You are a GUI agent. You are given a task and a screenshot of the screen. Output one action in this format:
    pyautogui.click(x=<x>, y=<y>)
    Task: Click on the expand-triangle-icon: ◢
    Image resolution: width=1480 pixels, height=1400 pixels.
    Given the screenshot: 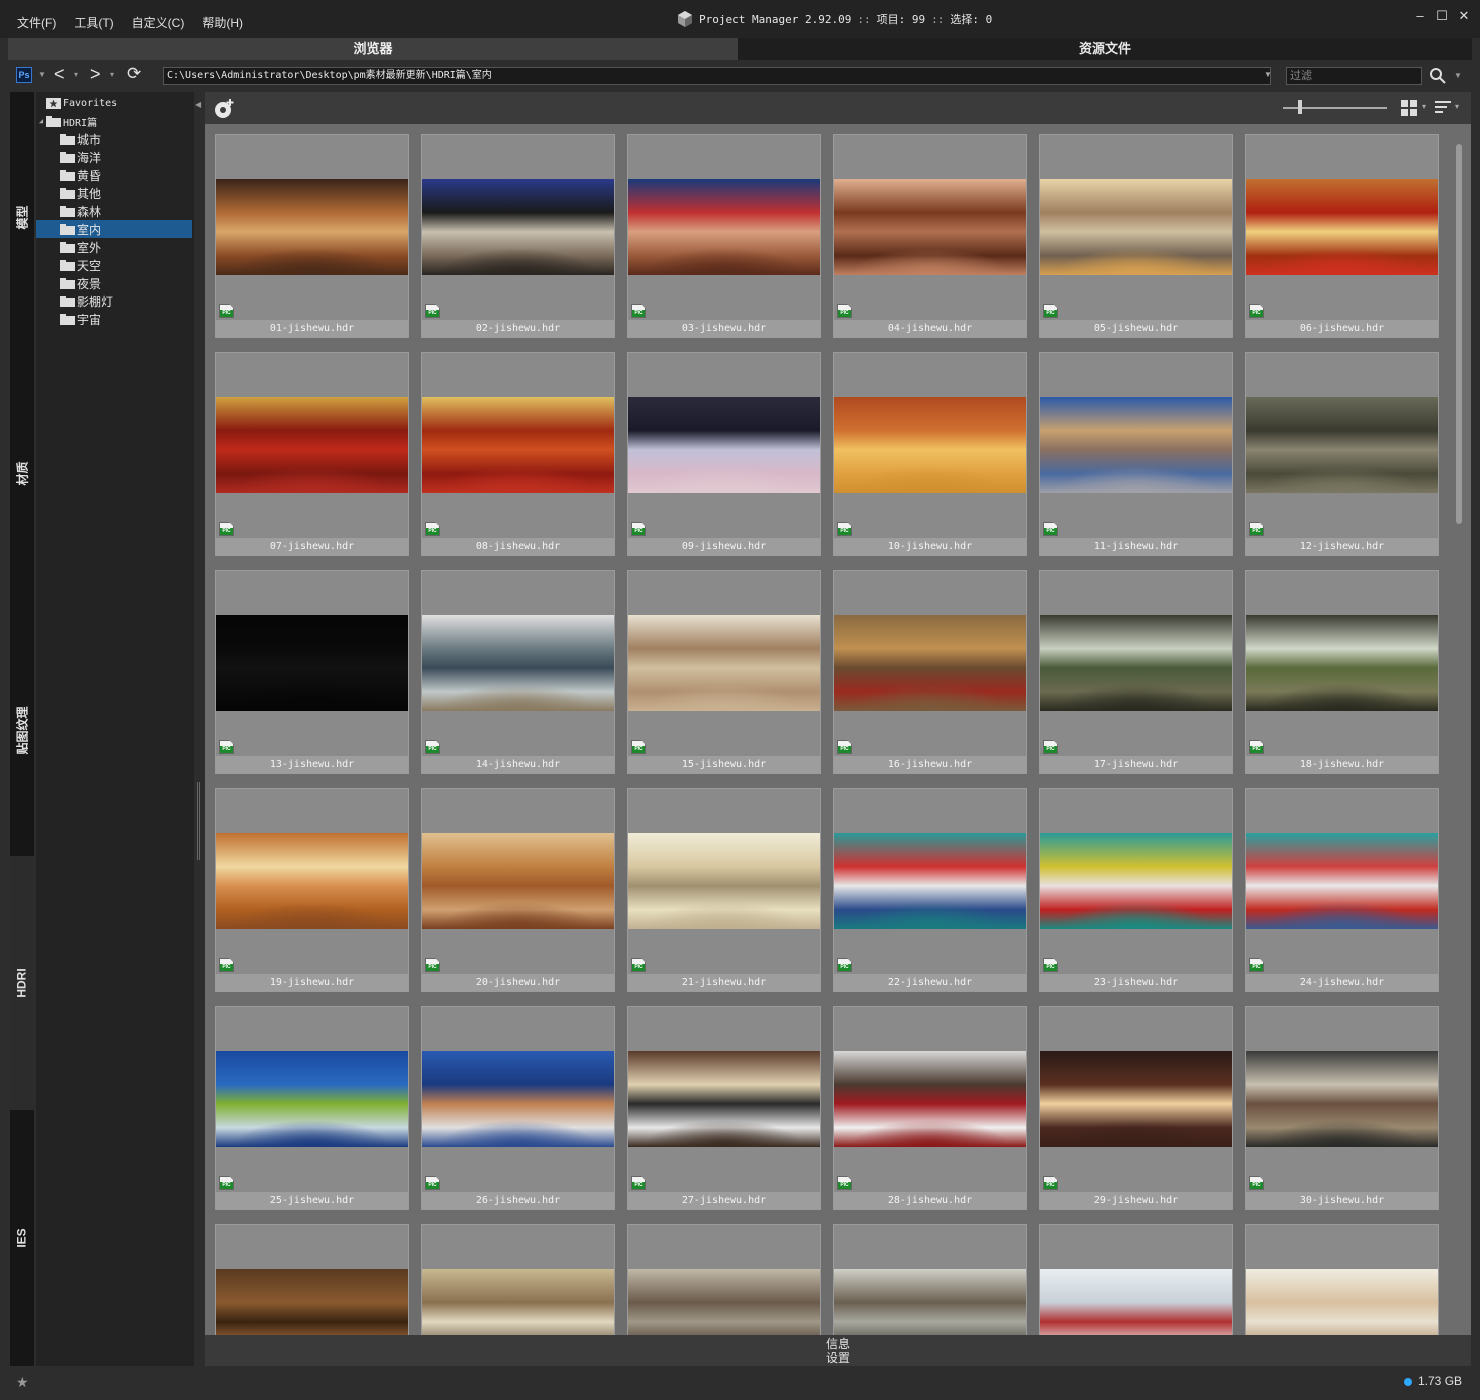 What is the action you would take?
    pyautogui.click(x=41, y=121)
    